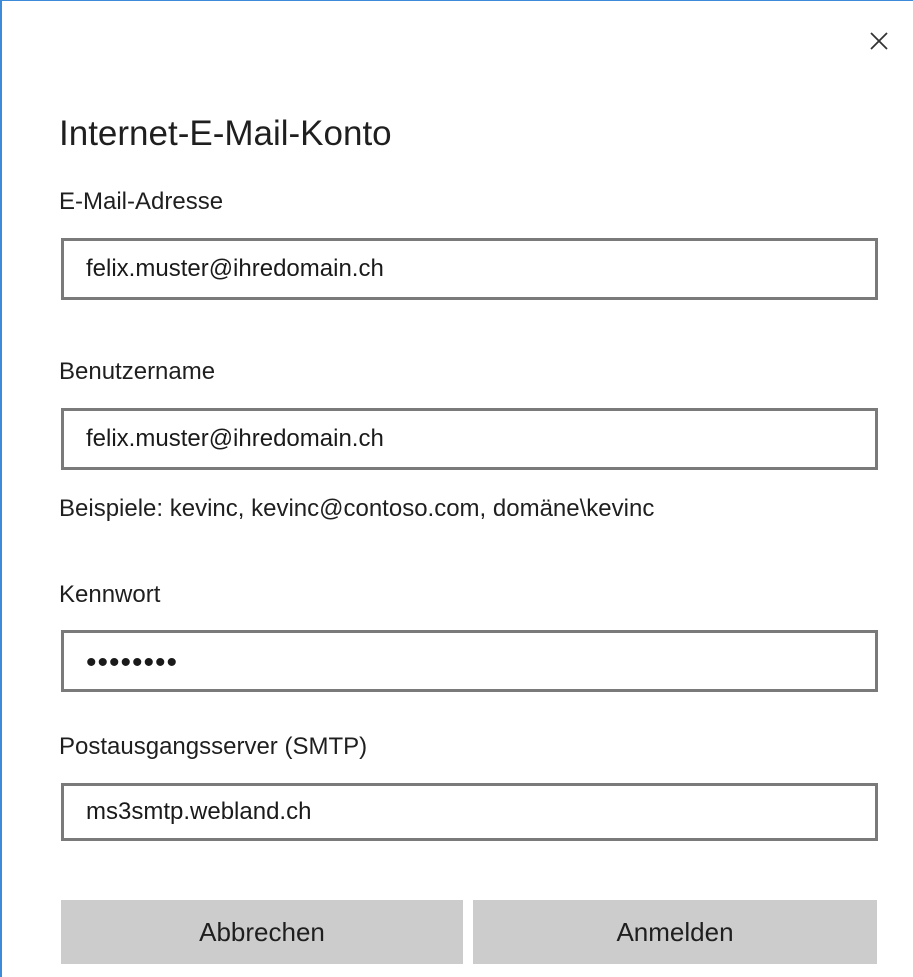 This screenshot has height=977, width=913. I want to click on username-value: felix.muster@ihredomain.ch, so click(235, 438).